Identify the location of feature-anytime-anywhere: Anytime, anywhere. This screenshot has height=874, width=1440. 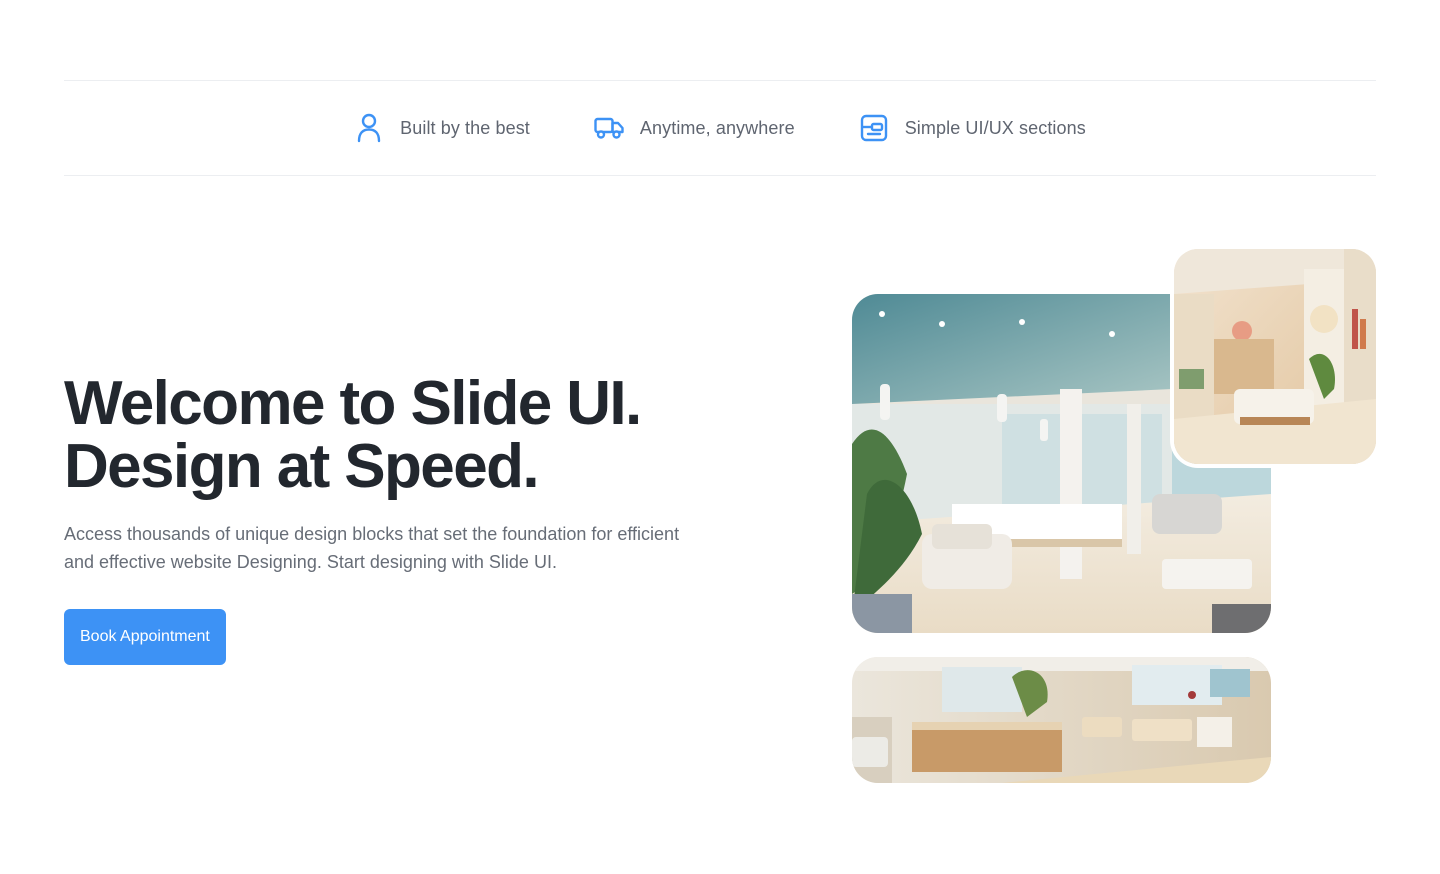
(694, 128).